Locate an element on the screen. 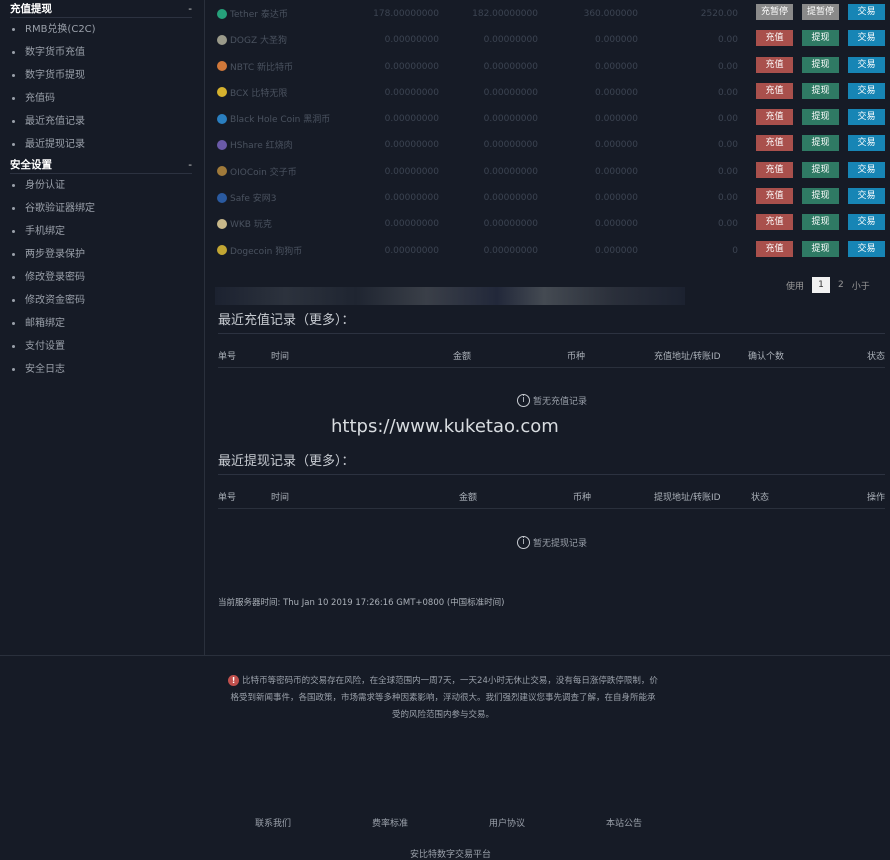  sidebar-item: 手机绑定 is located at coordinates (102, 231).